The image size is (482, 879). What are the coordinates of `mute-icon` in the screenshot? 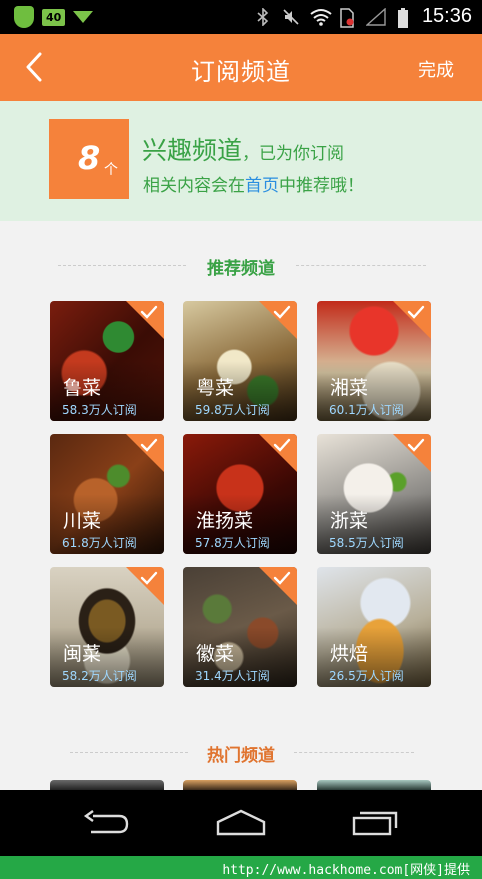 It's located at (291, 17).